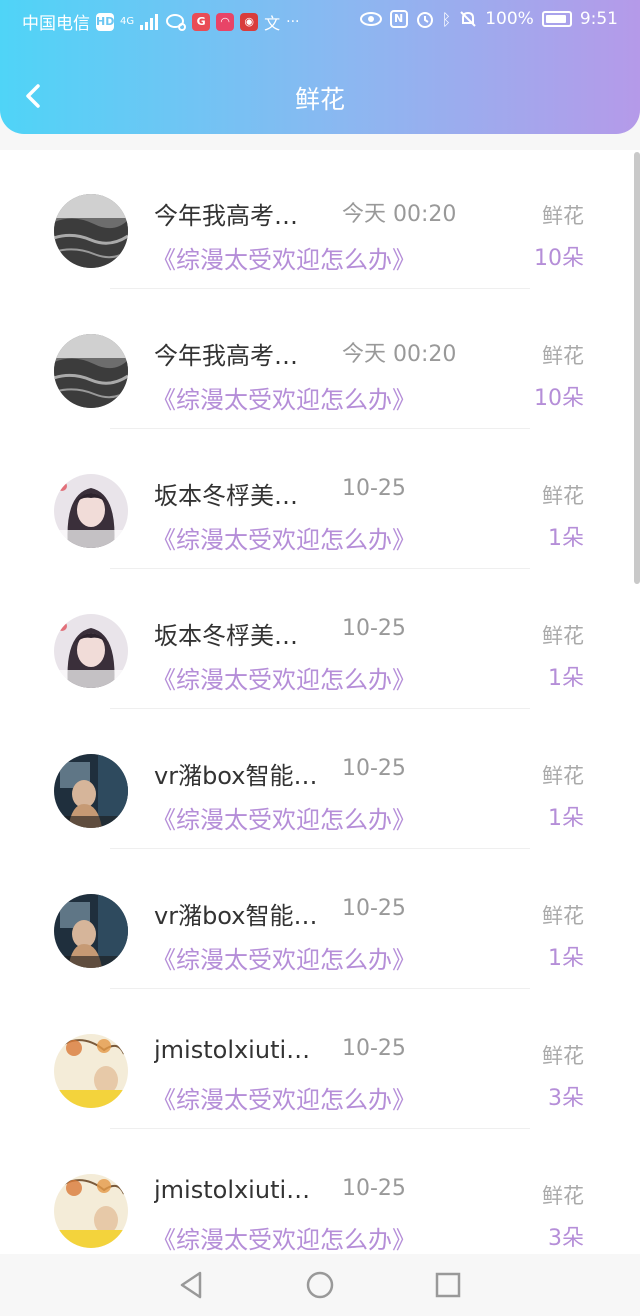 The image size is (640, 1316). I want to click on hd-icon: HD, so click(105, 21).